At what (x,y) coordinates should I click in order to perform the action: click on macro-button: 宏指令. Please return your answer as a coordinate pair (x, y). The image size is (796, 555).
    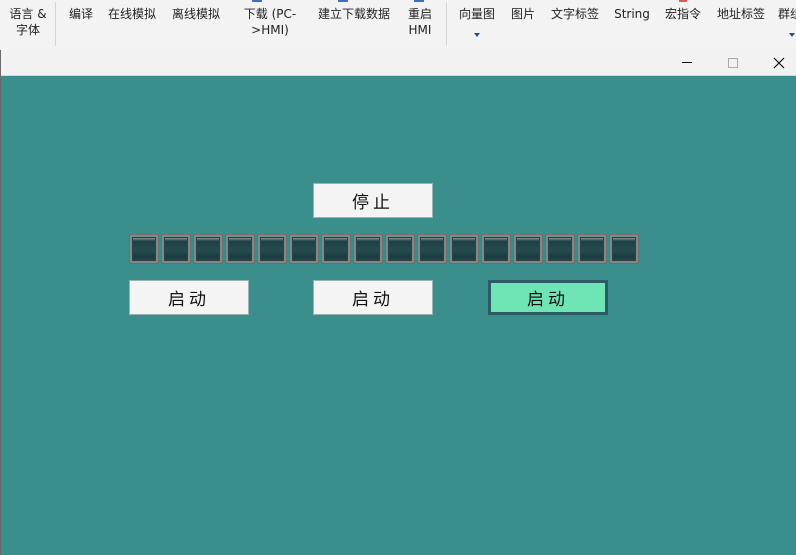
    Looking at the image, I should click on (683, 11).